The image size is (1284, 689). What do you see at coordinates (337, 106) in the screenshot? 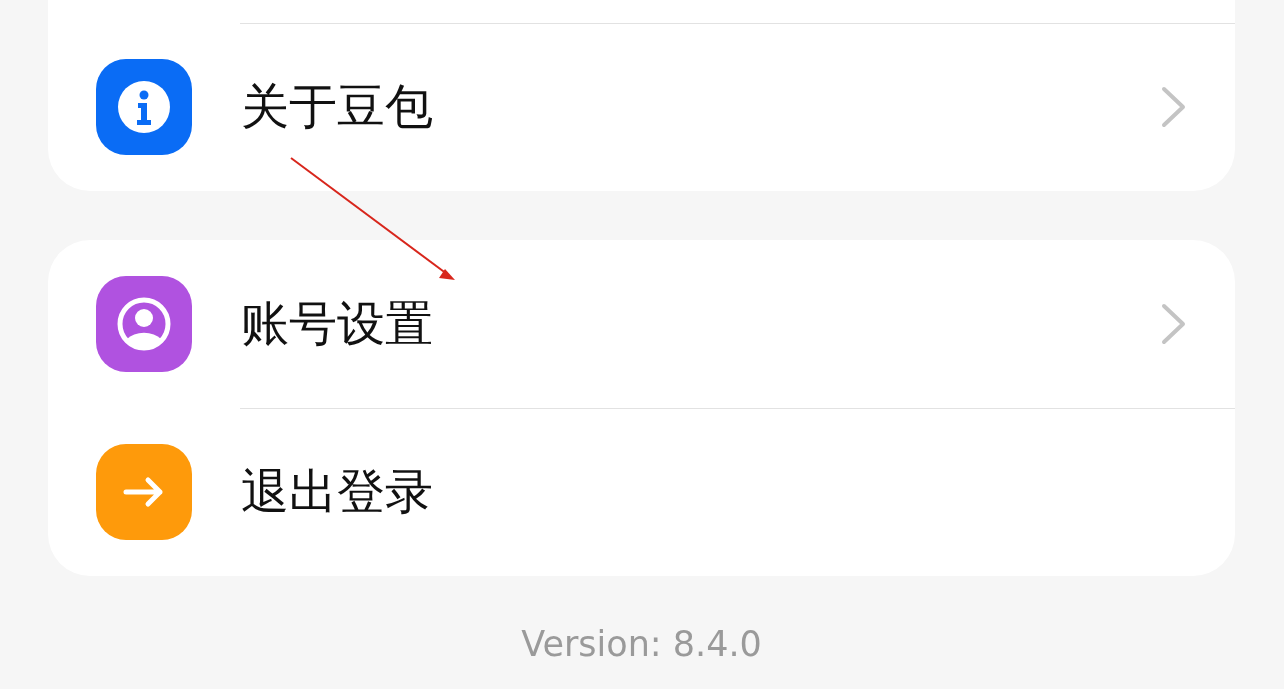
I see `item-label: 关于豆包` at bounding box center [337, 106].